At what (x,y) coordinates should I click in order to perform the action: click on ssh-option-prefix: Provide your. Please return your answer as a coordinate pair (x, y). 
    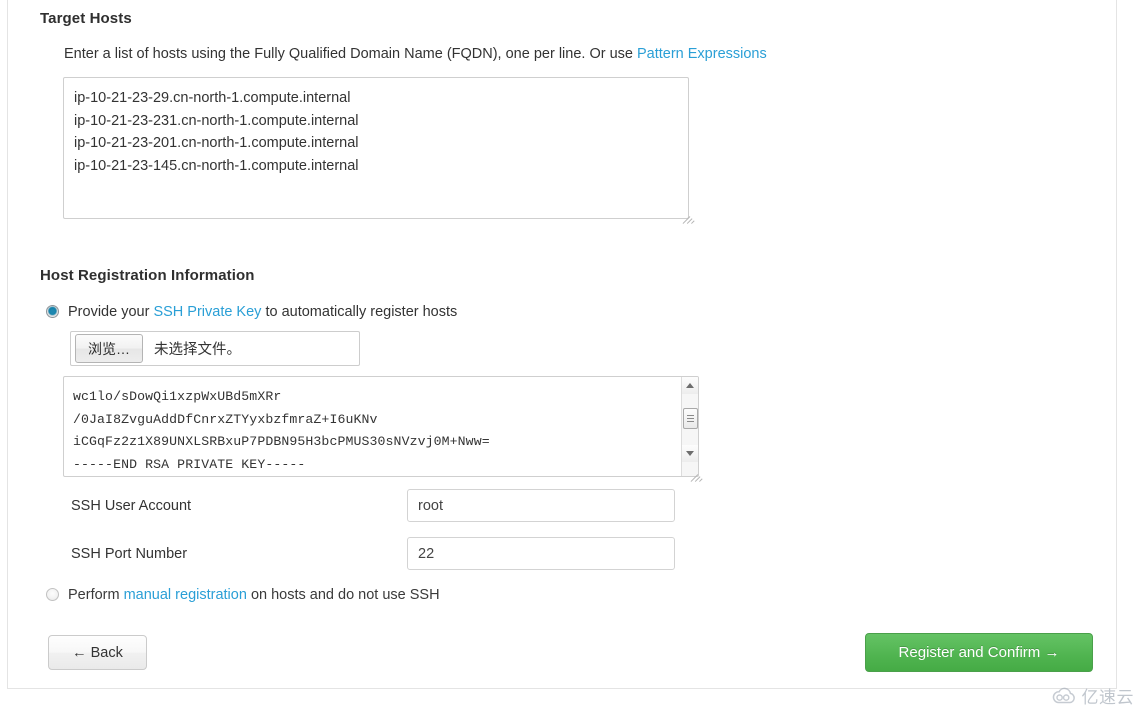
    Looking at the image, I should click on (111, 312).